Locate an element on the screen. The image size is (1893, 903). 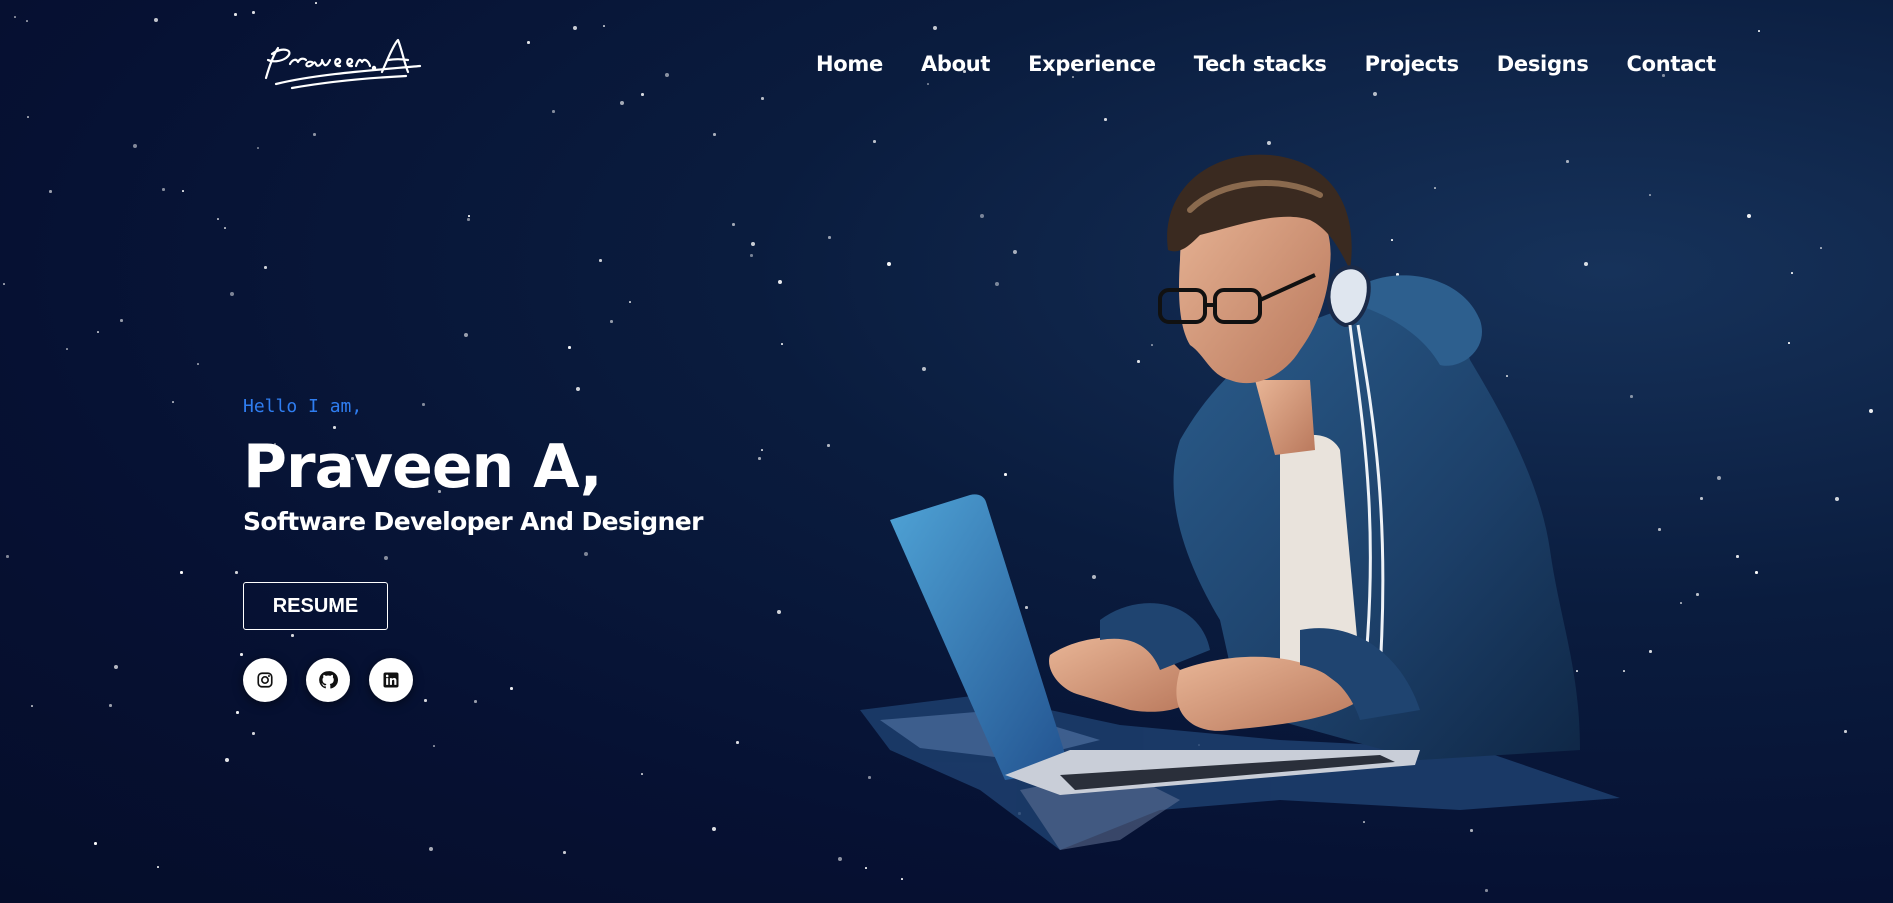
nav-about: About is located at coordinates (956, 64).